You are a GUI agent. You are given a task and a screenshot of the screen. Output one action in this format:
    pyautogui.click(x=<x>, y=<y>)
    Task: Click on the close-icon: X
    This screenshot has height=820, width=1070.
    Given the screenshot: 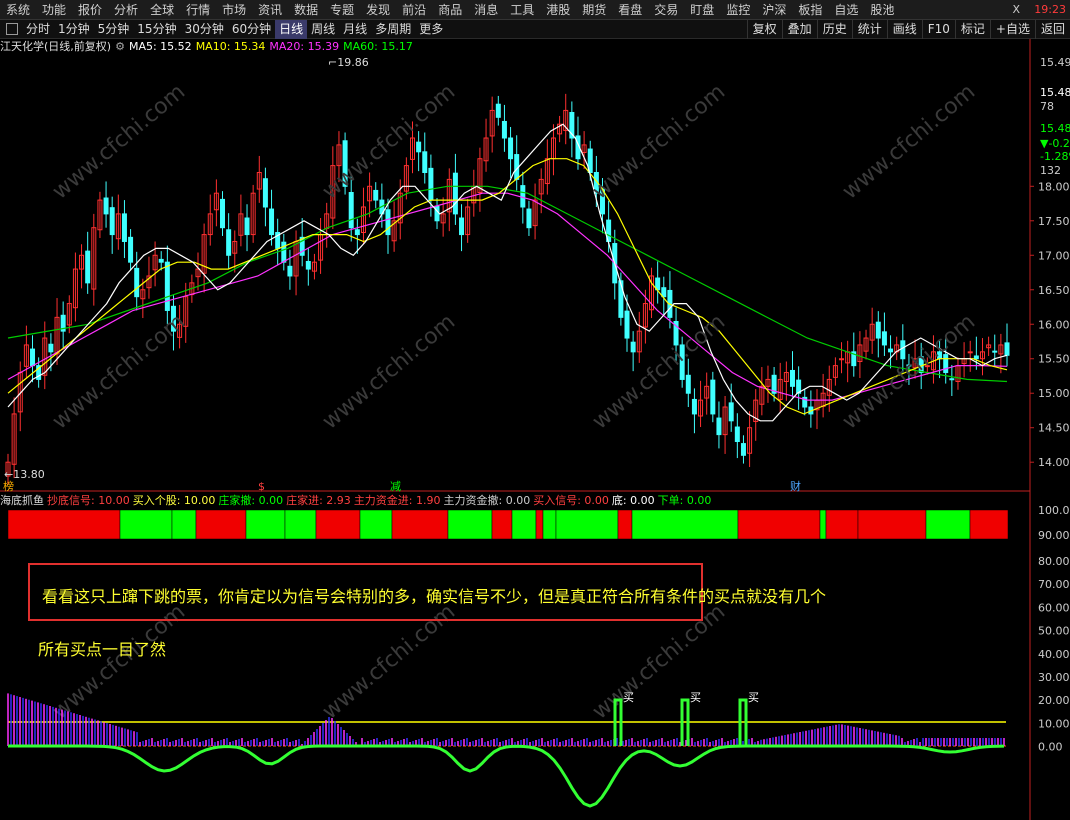 What is the action you would take?
    pyautogui.click(x=1016, y=10)
    